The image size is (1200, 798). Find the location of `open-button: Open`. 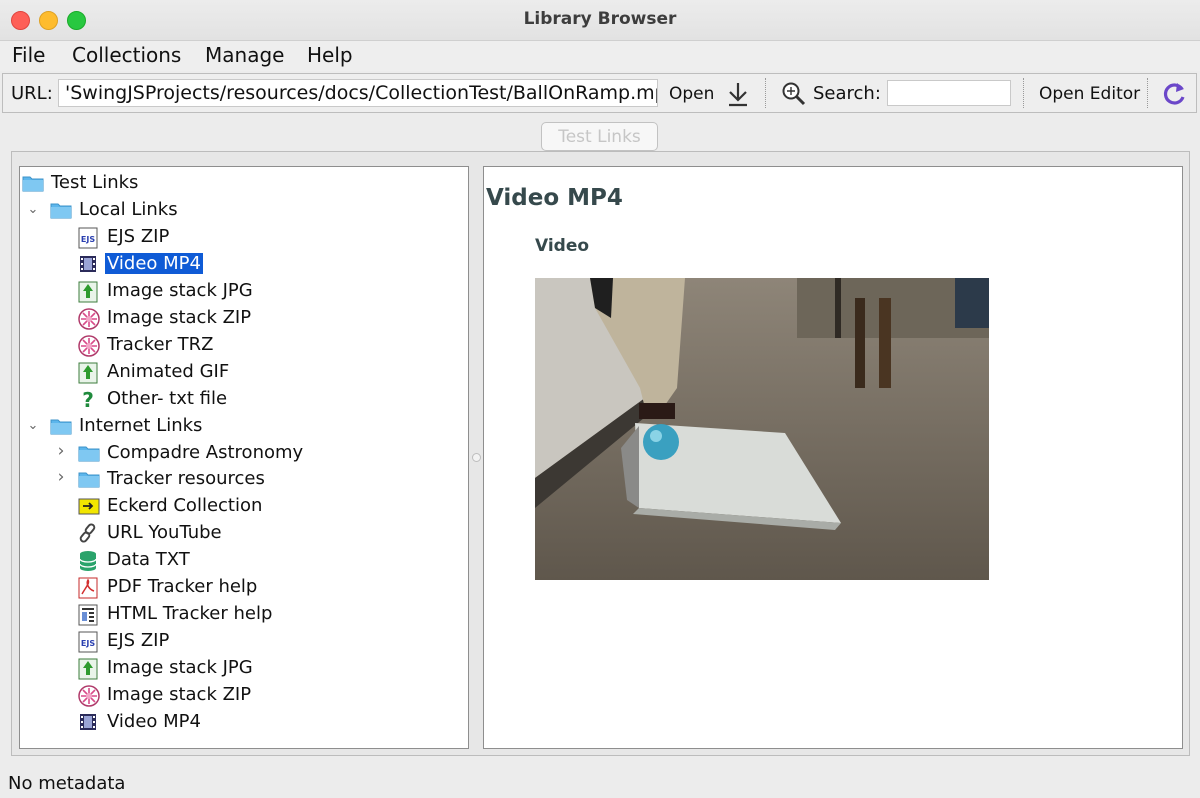

open-button: Open is located at coordinates (691, 94).